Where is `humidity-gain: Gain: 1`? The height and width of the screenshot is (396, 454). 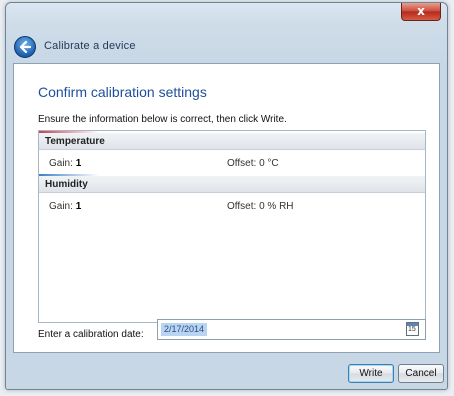 humidity-gain: Gain: 1 is located at coordinates (65, 206).